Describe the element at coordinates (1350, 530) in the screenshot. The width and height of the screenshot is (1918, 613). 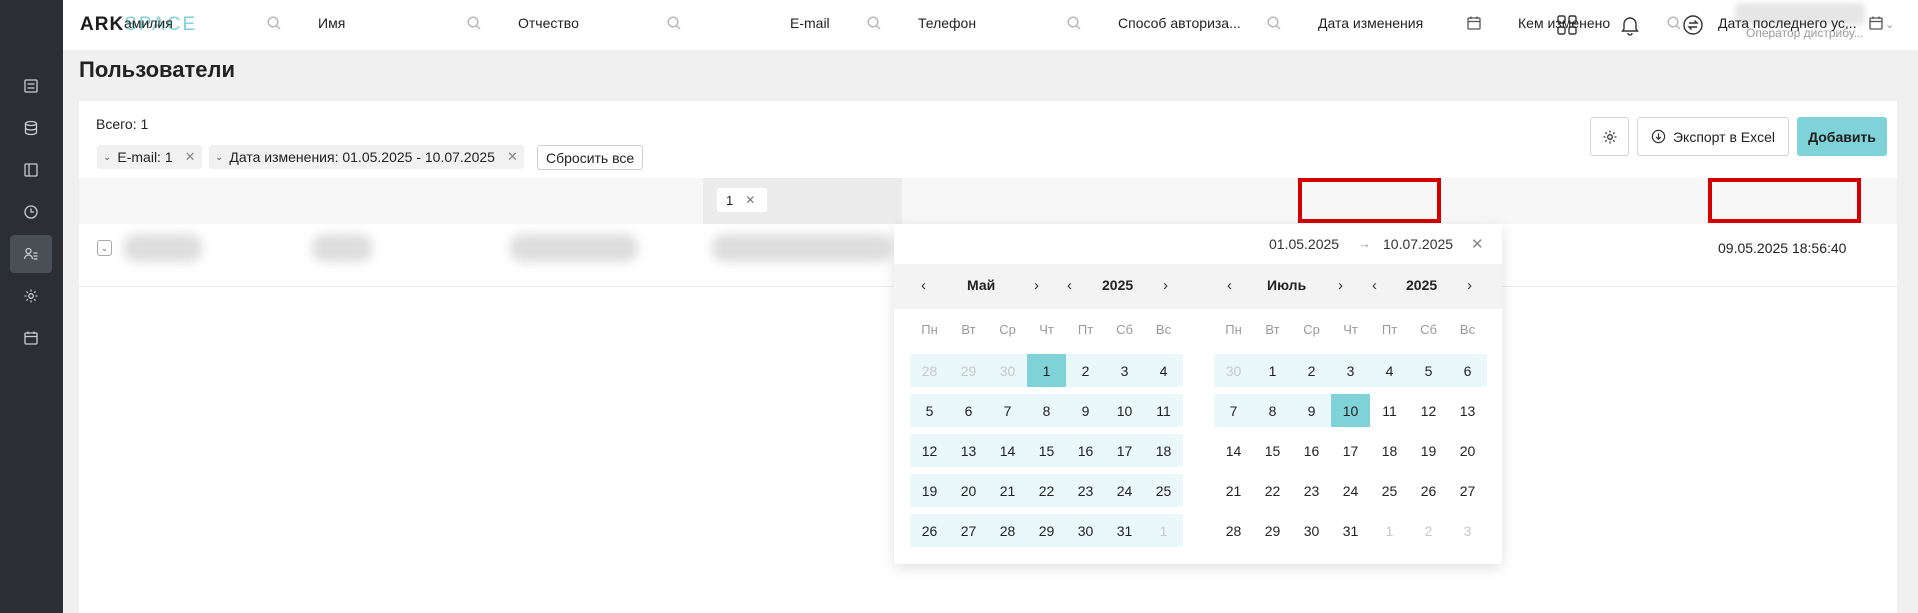
I see `calendar-day: 31` at that location.